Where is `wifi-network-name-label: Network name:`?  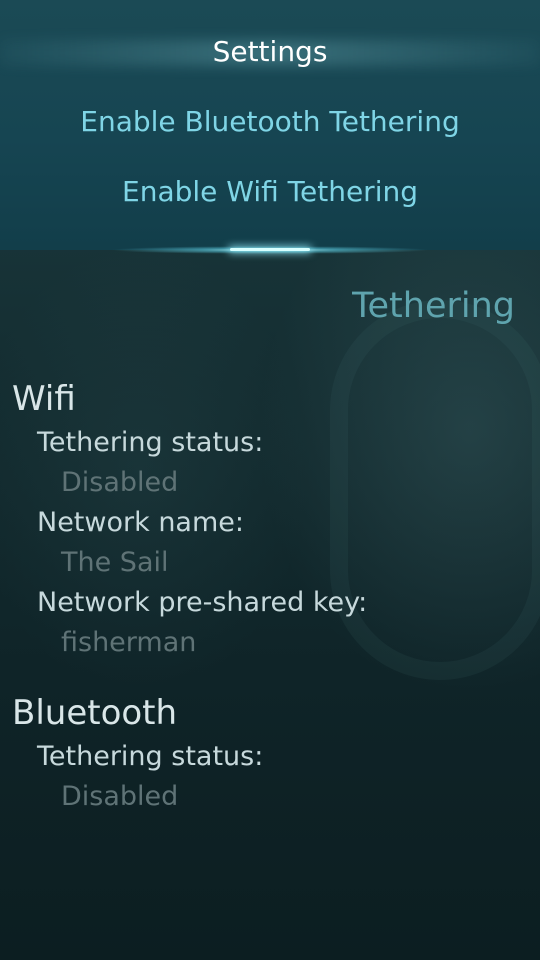 wifi-network-name-label: Network name: is located at coordinates (140, 522).